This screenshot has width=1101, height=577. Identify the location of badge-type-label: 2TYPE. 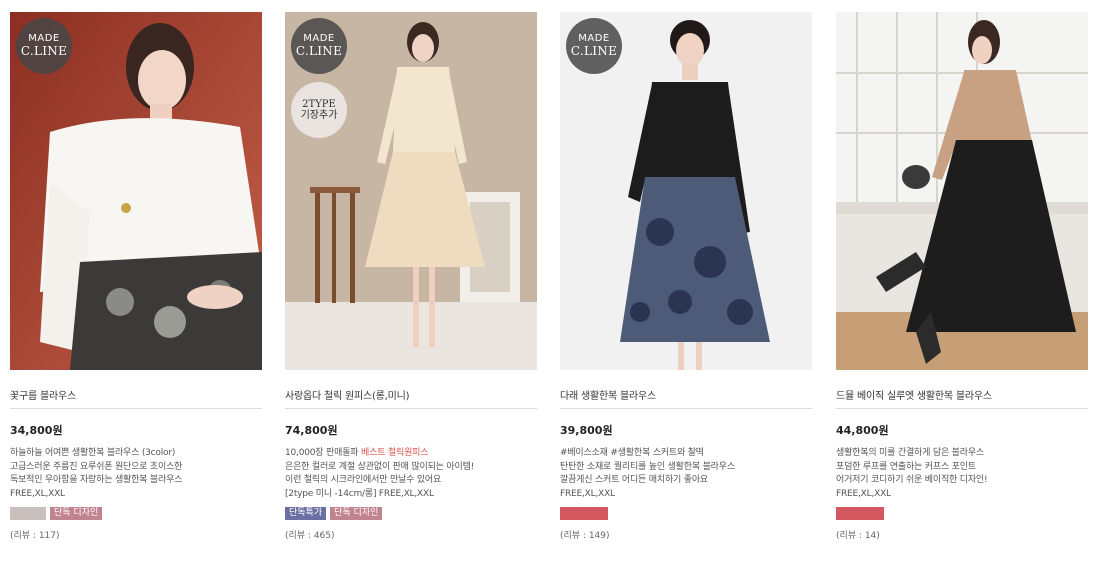
(319, 104).